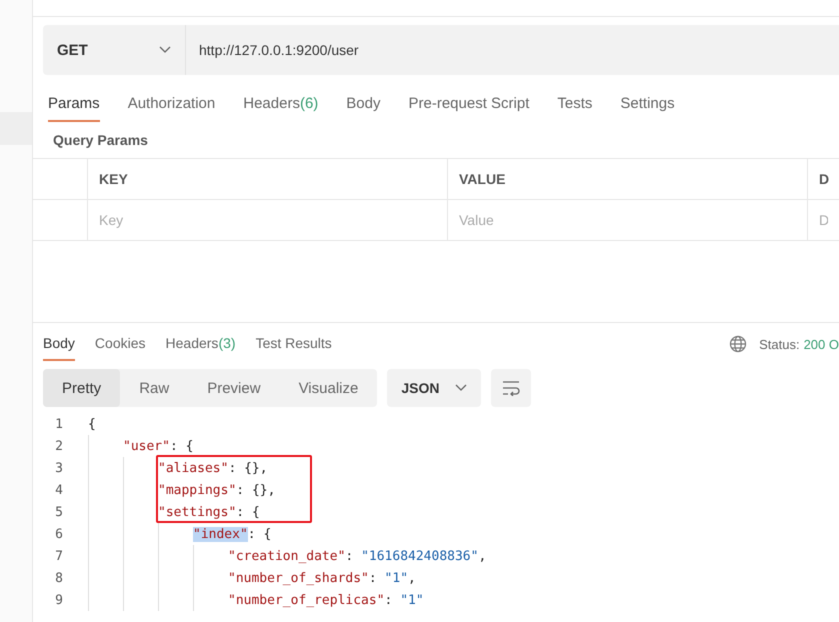 This screenshot has width=839, height=622. I want to click on response-tab: Body, so click(59, 344).